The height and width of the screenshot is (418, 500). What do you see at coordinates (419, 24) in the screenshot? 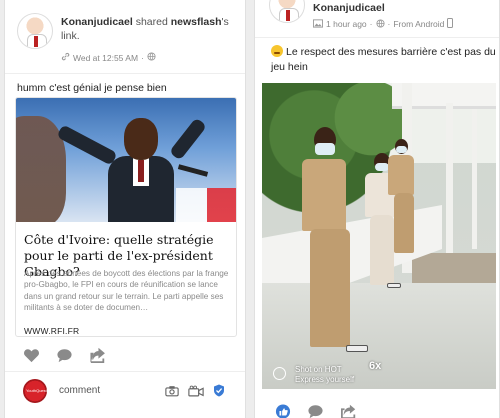
I see `source-device: From Android` at bounding box center [419, 24].